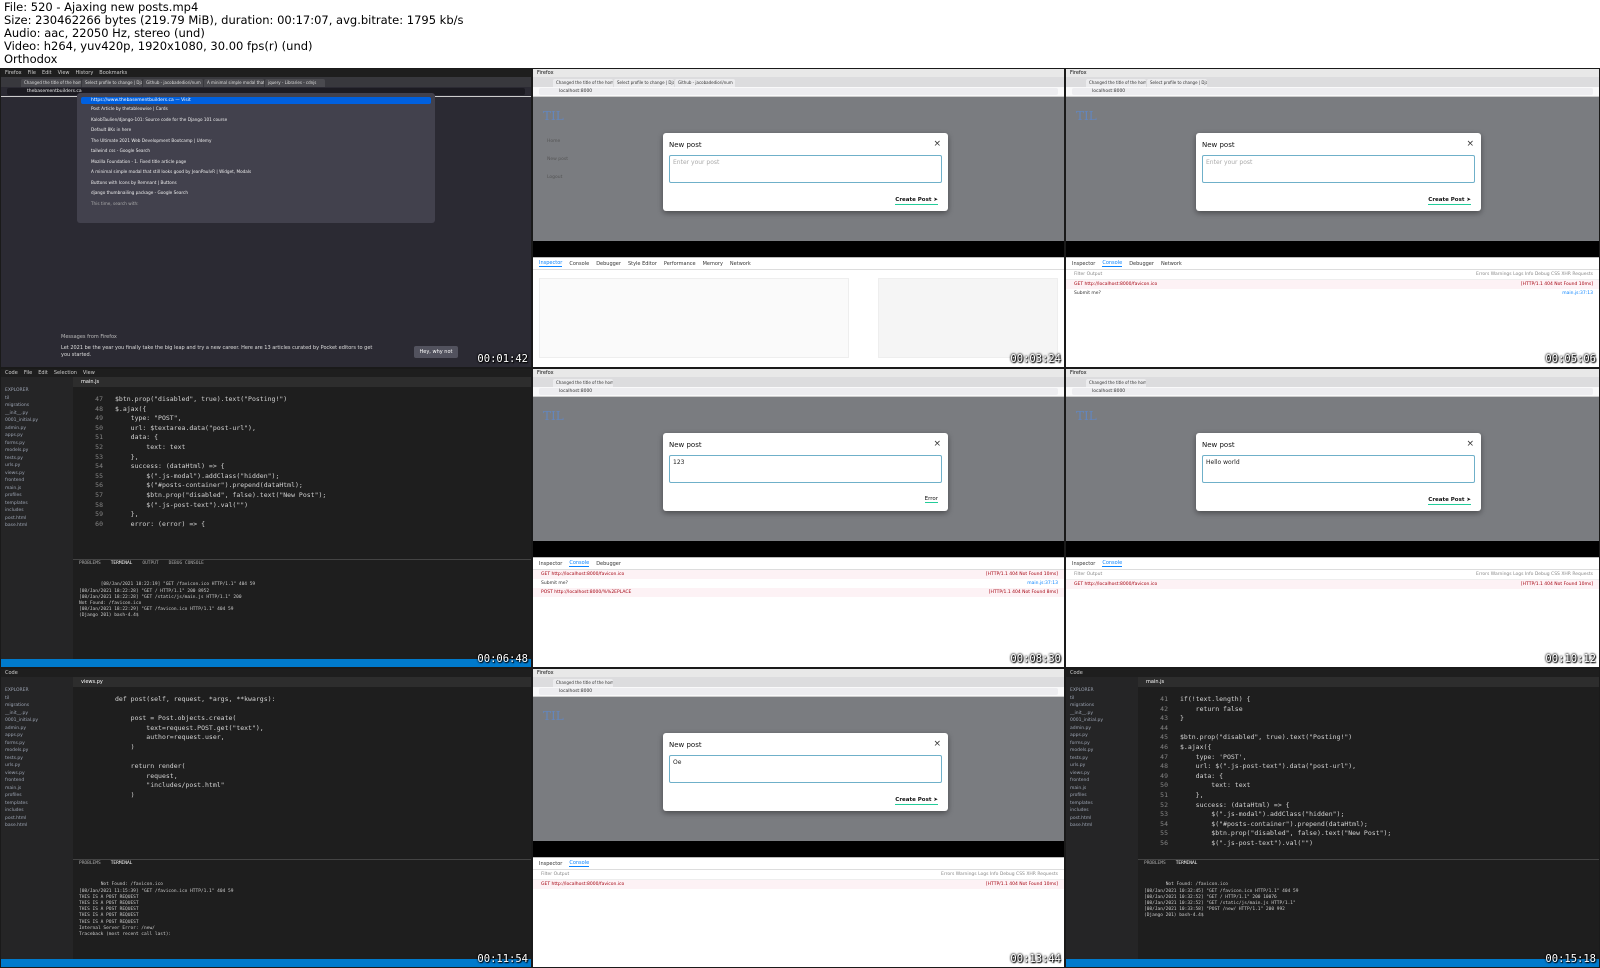 This screenshot has height=968, width=1600. What do you see at coordinates (256, 109) in the screenshot?
I see `suggestion: Post Article by thetableowise | Cards` at bounding box center [256, 109].